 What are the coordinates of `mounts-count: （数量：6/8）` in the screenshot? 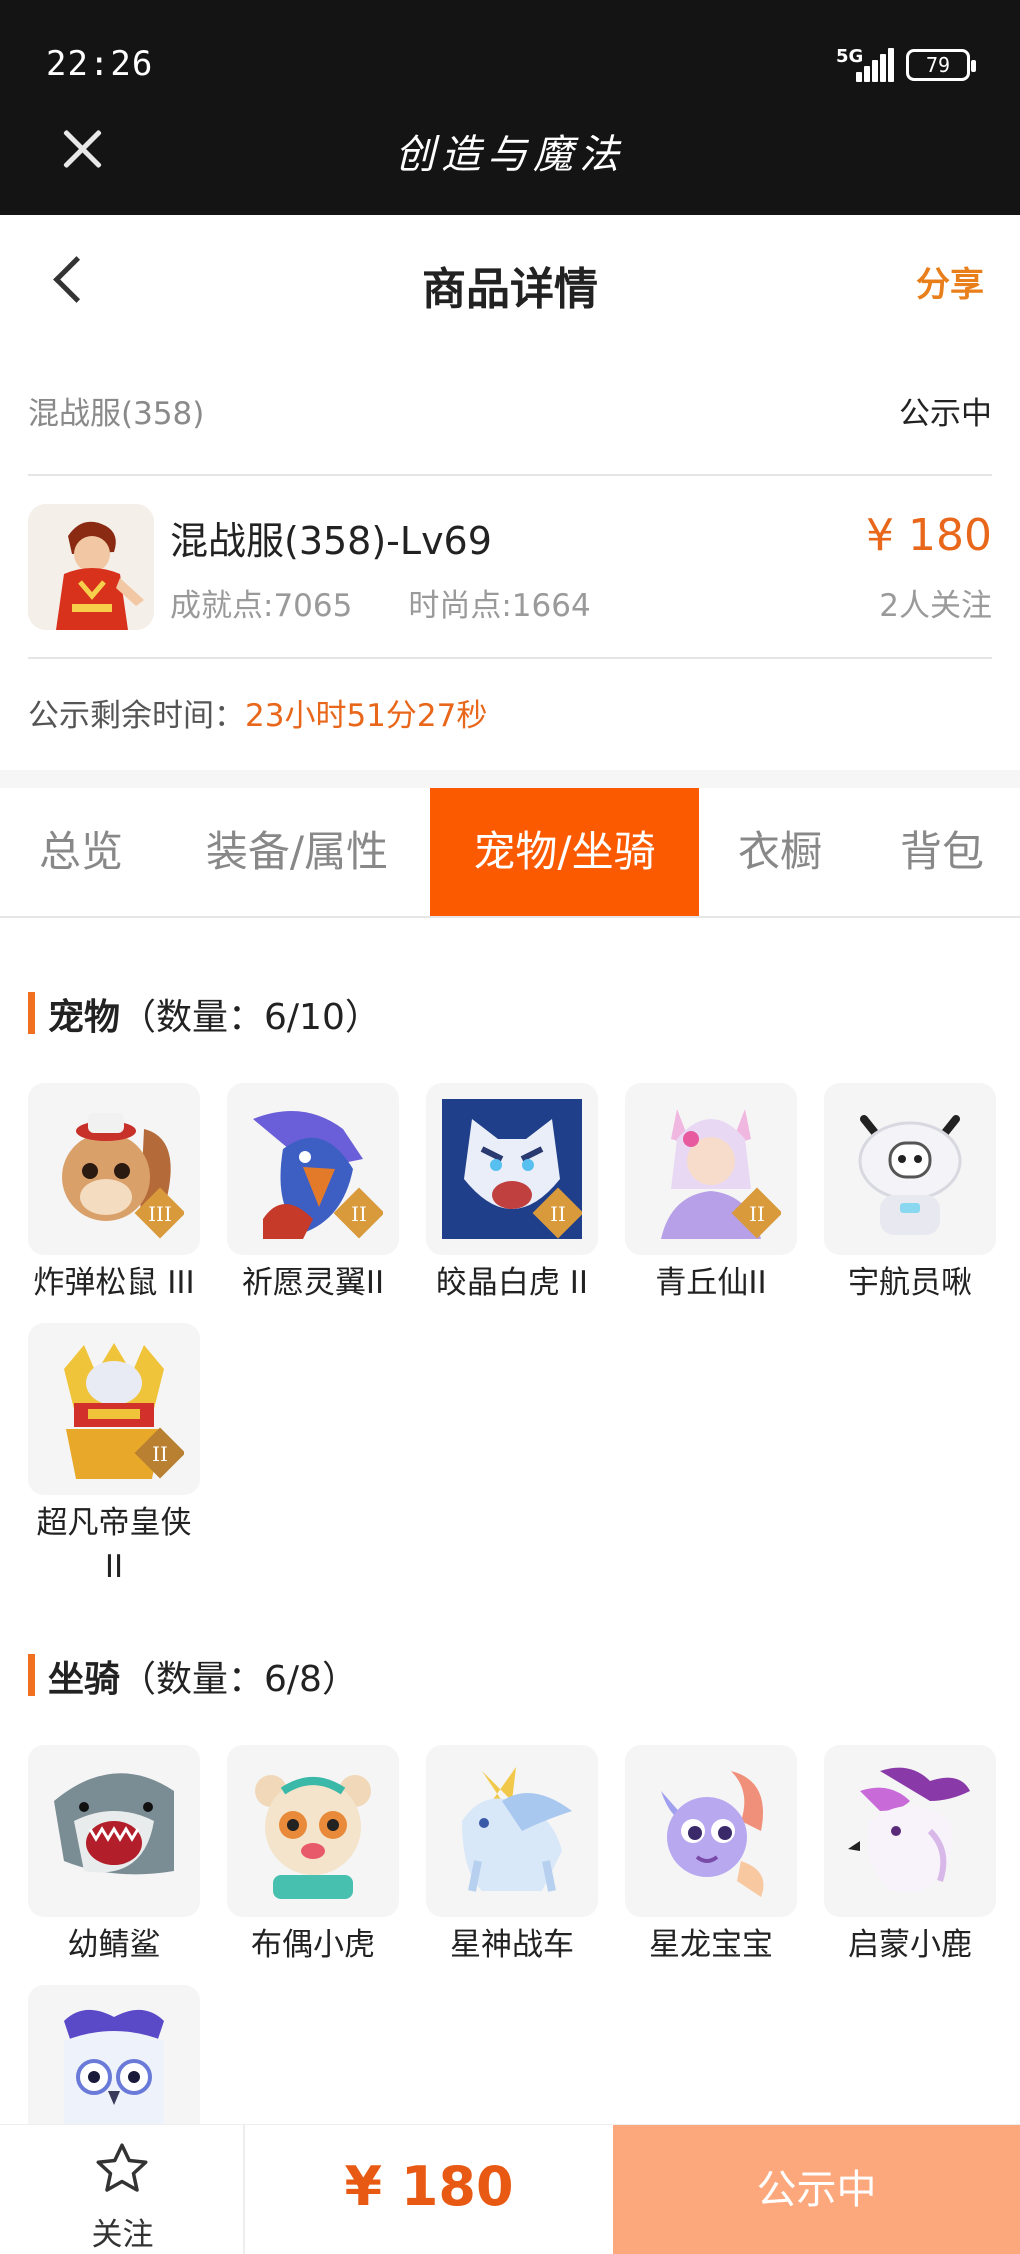 It's located at (239, 1679).